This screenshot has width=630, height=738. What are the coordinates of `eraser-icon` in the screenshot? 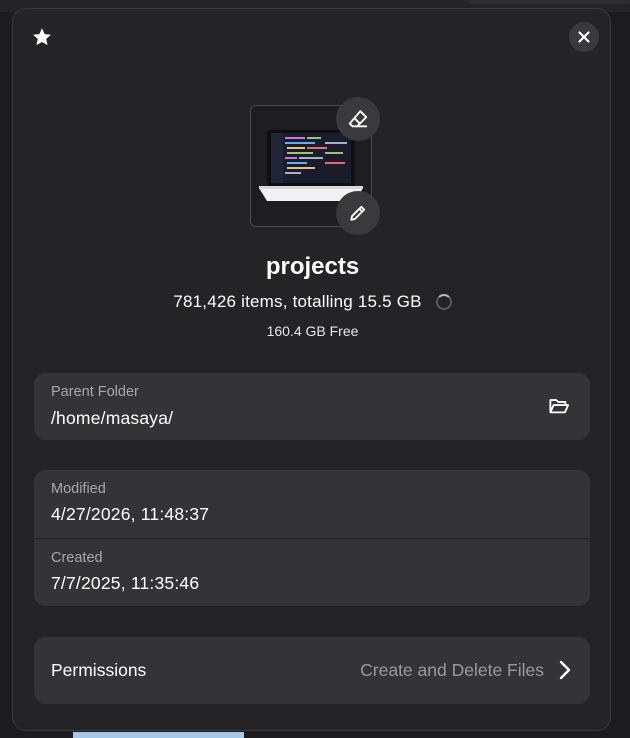 It's located at (358, 119).